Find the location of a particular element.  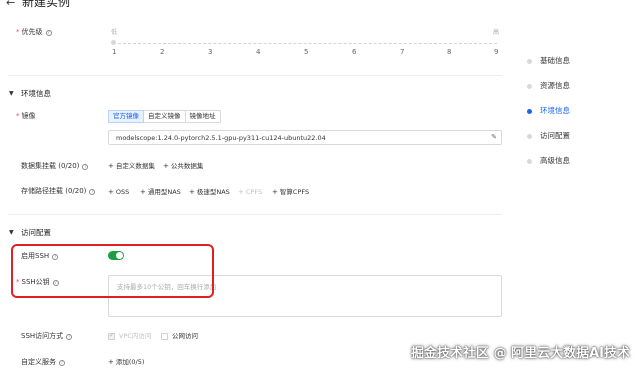

highlight-box is located at coordinates (112, 271).